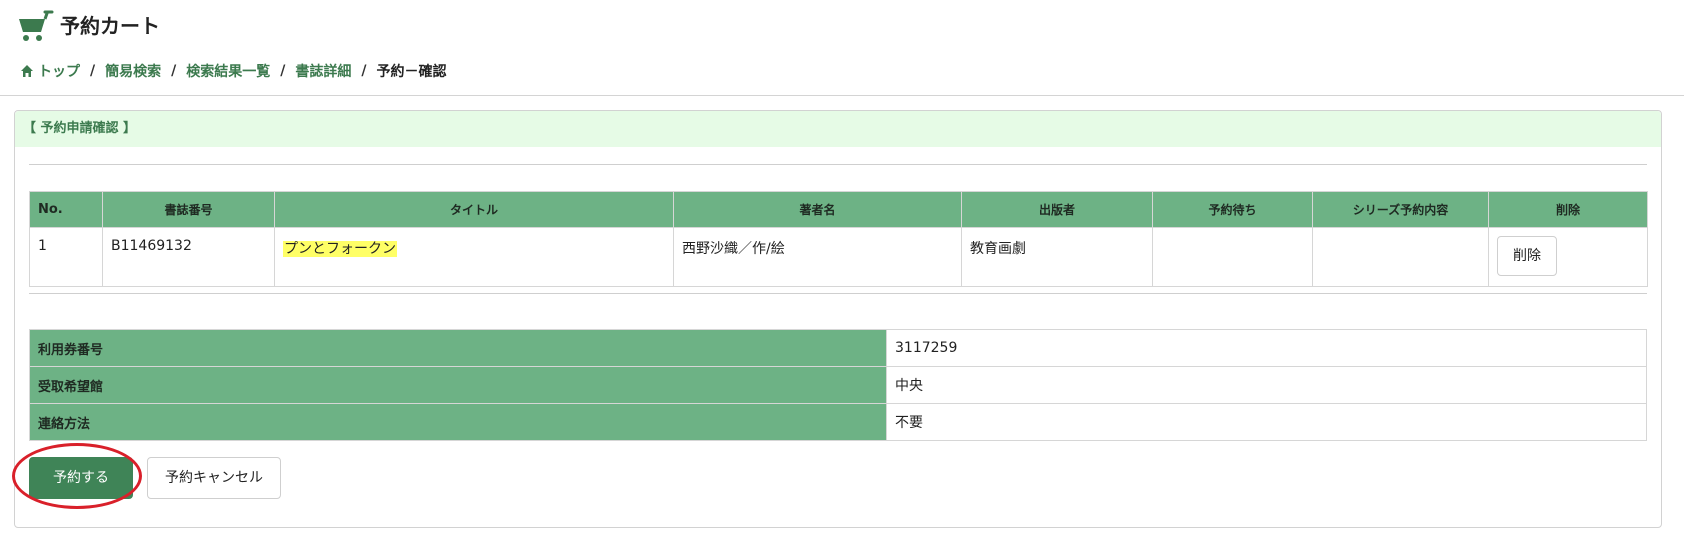 Image resolution: width=1684 pixels, height=548 pixels. Describe the element at coordinates (323, 71) in the screenshot. I see `breadcrumb-bib-detail: 書誌詳細` at that location.